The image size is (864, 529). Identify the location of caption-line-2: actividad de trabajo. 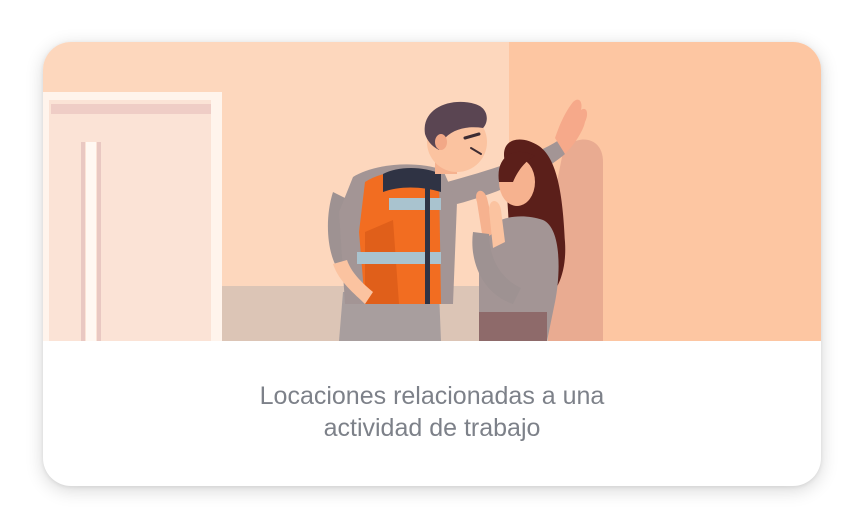
(432, 428).